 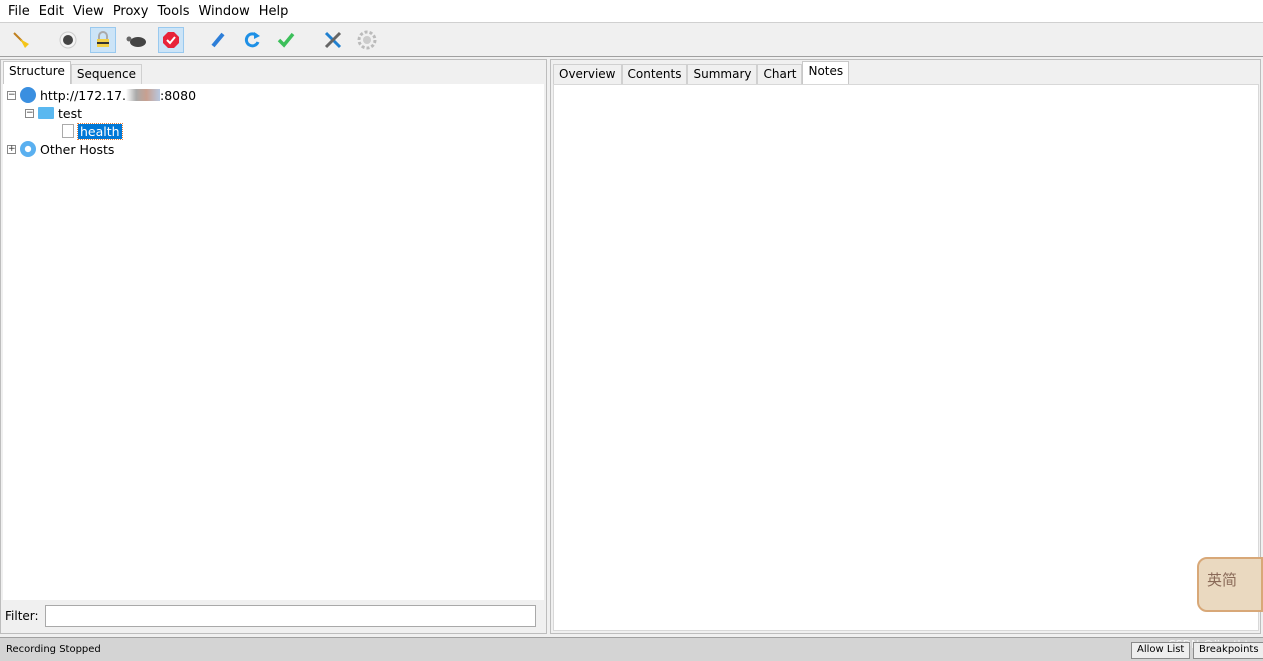 What do you see at coordinates (722, 74) in the screenshot?
I see `tab-summary: Summary` at bounding box center [722, 74].